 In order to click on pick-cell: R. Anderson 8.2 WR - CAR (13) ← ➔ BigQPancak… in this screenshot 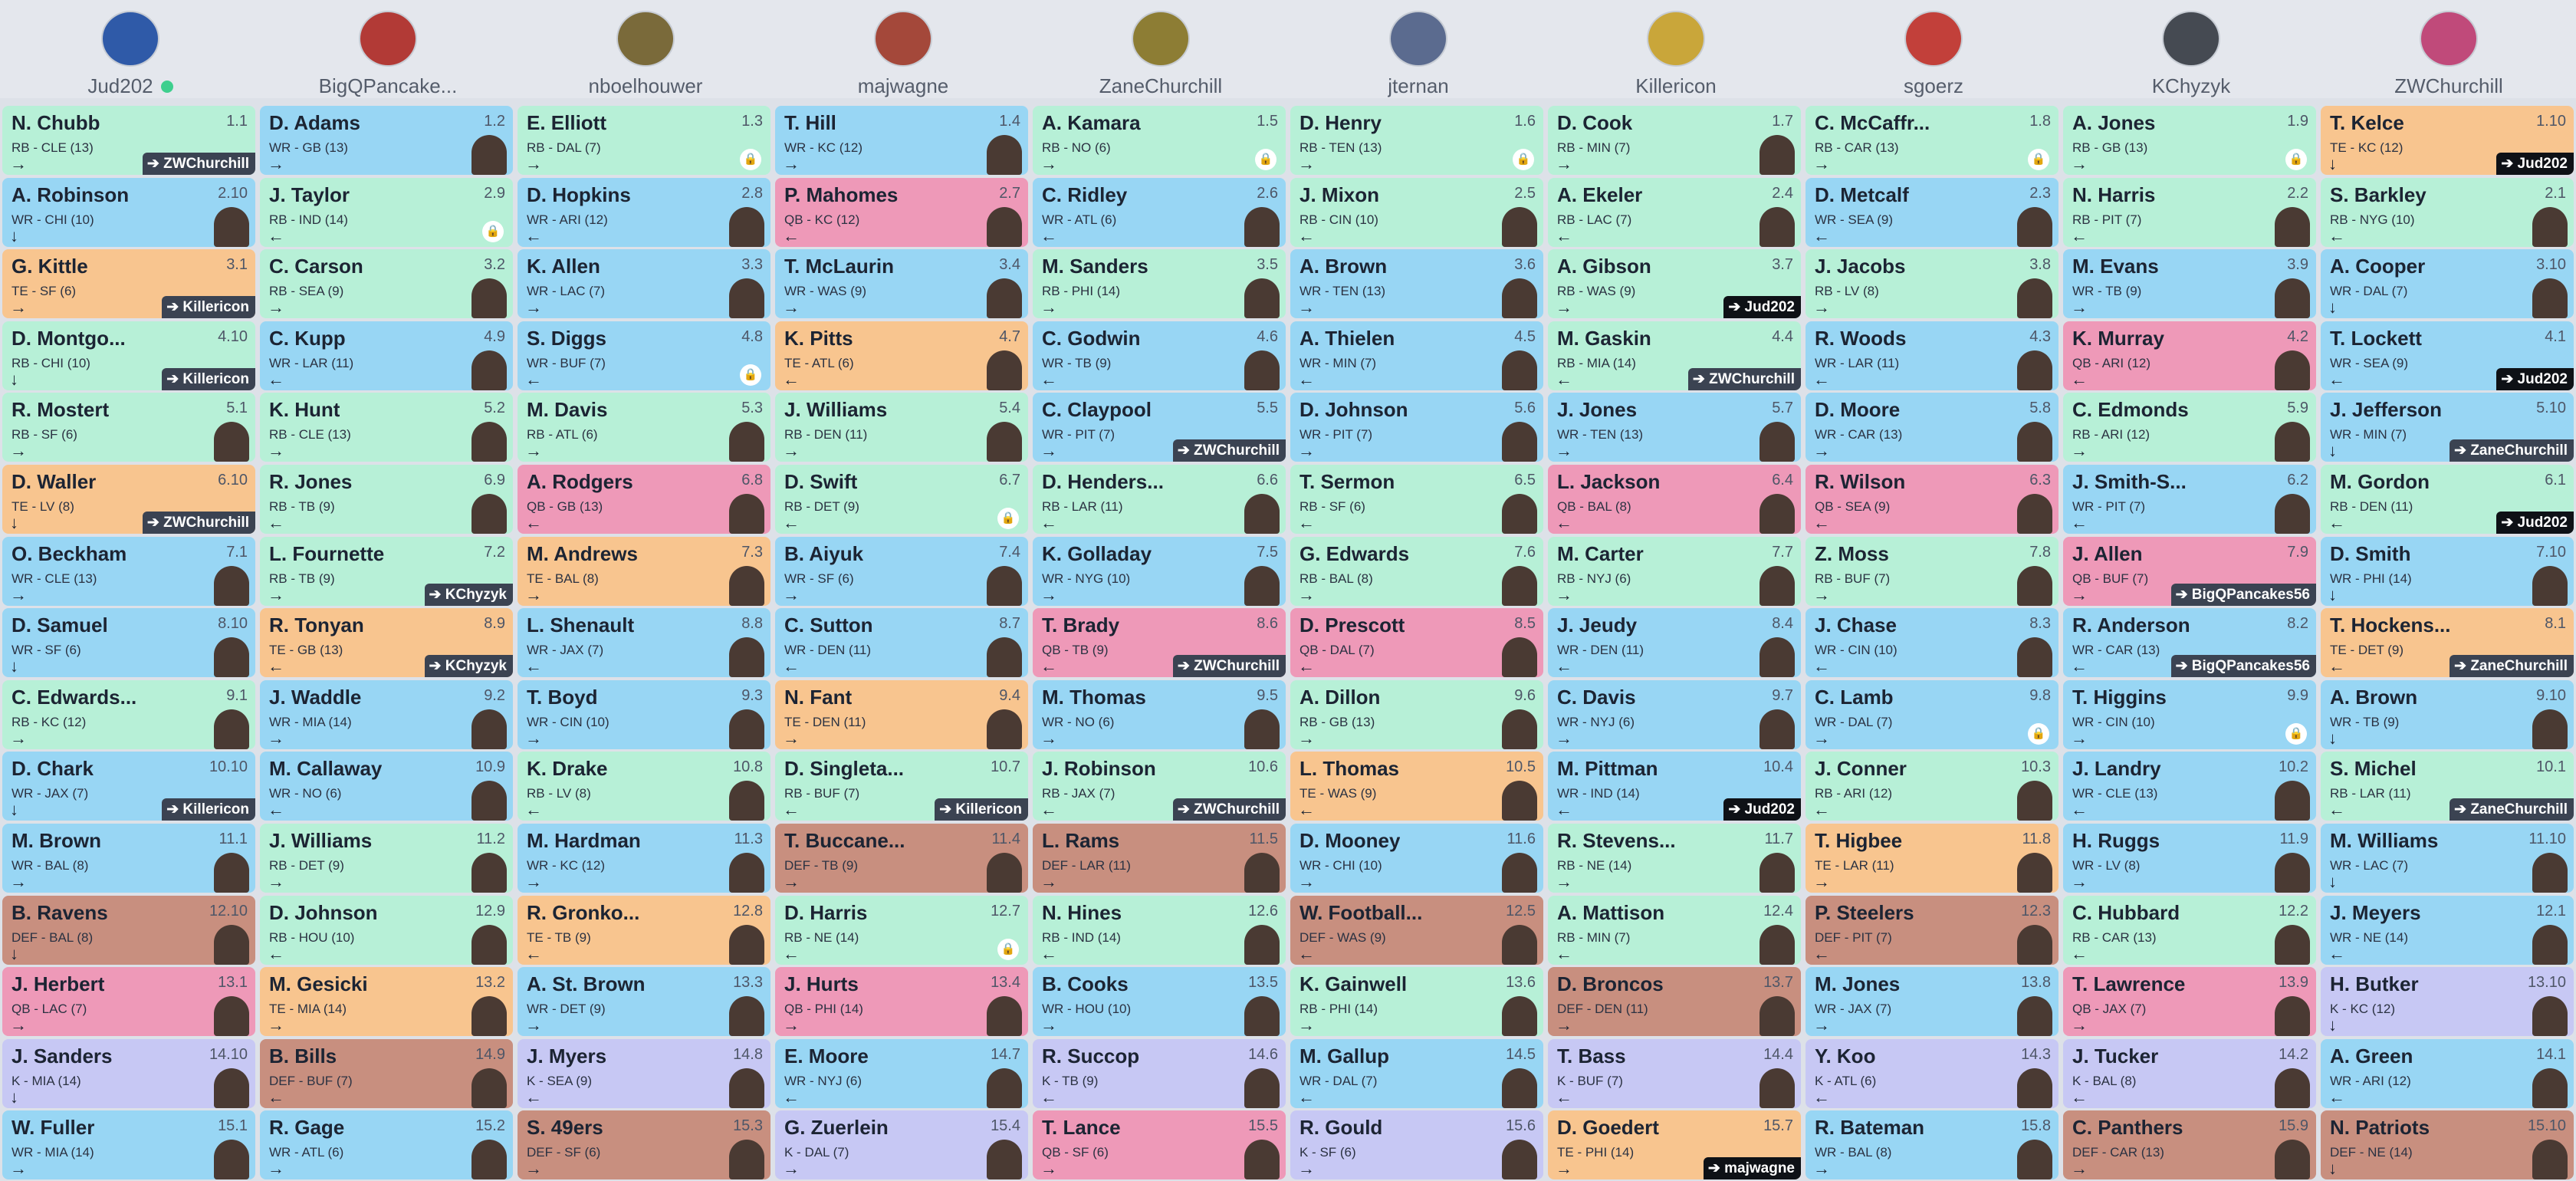, I will do `click(2190, 643)`.